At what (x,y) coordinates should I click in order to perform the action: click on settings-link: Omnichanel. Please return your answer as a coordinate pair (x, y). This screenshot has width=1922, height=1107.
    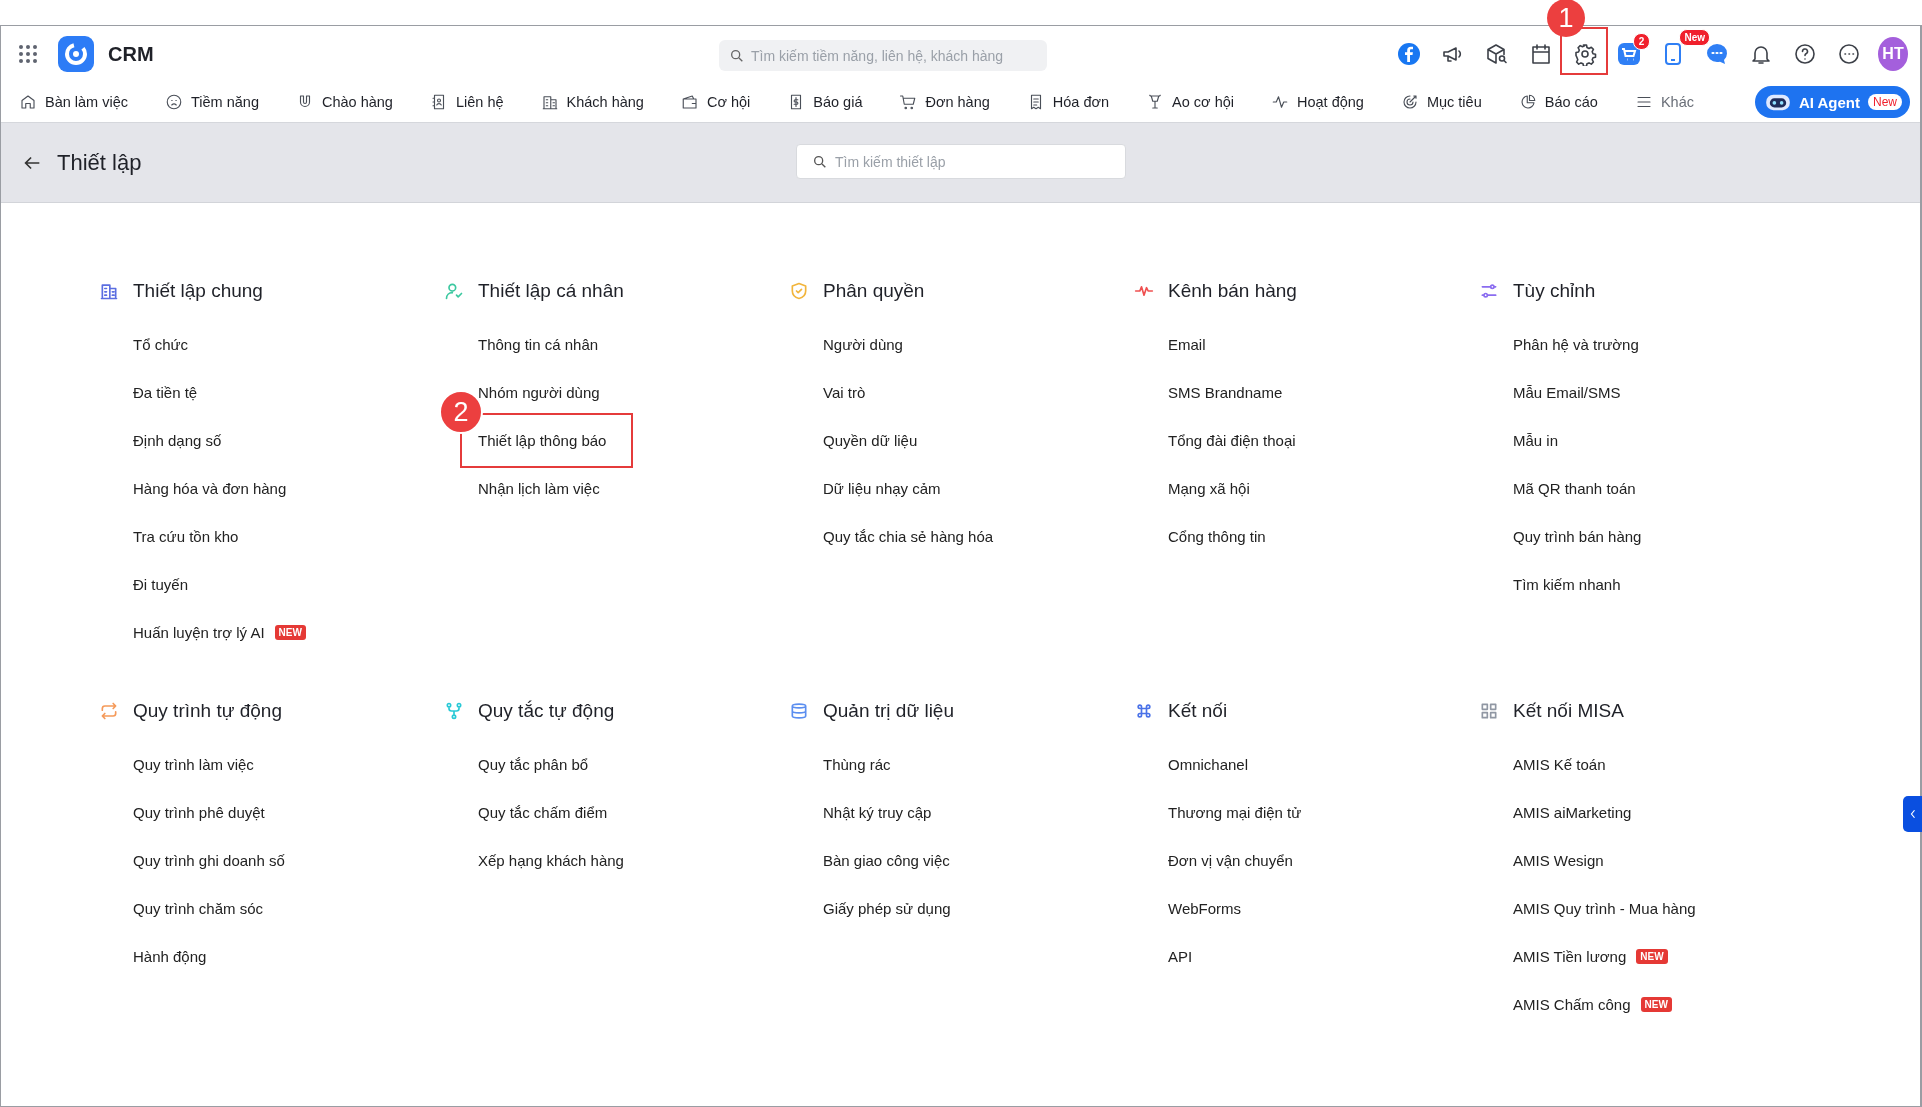
    Looking at the image, I should click on (1208, 764).